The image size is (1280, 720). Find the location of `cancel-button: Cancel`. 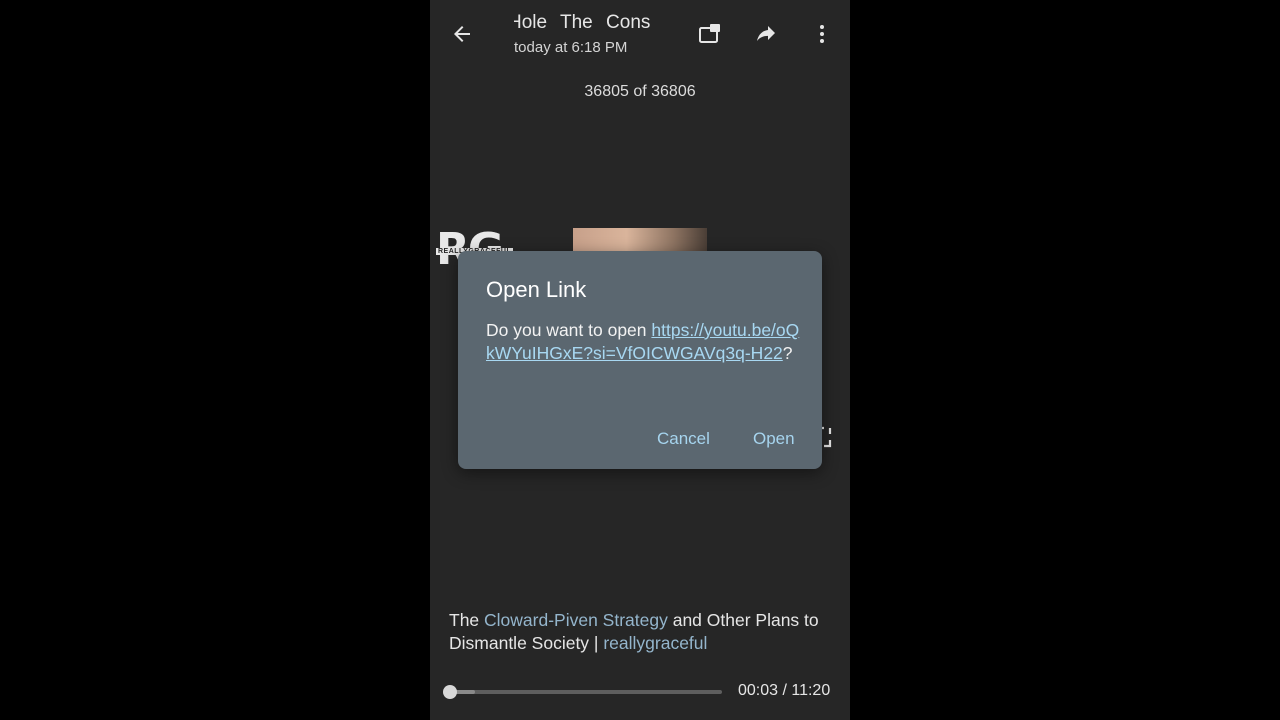

cancel-button: Cancel is located at coordinates (683, 439).